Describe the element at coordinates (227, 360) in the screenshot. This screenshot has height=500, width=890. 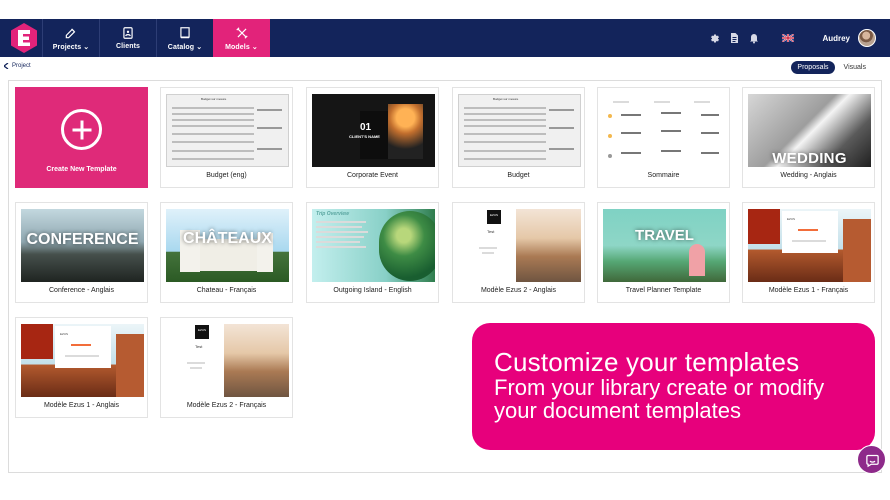
I see `ezus-2-francais-thumbnail: EZUS Test` at that location.